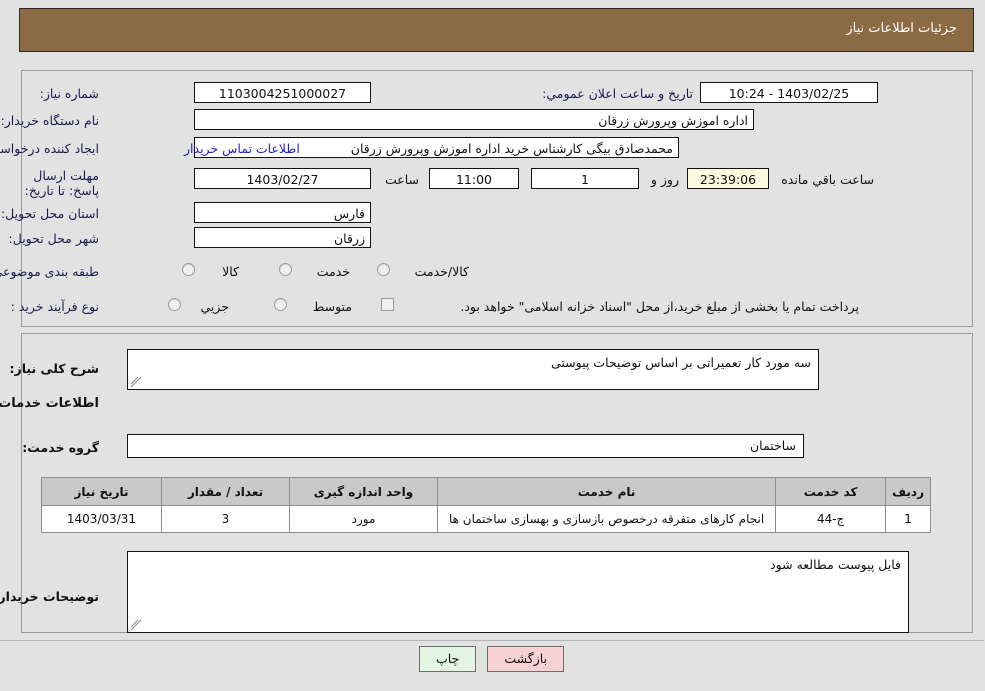 This screenshot has width=985, height=691. What do you see at coordinates (55, 368) in the screenshot?
I see `need-summary-label: شرح کلی نیاز:` at bounding box center [55, 368].